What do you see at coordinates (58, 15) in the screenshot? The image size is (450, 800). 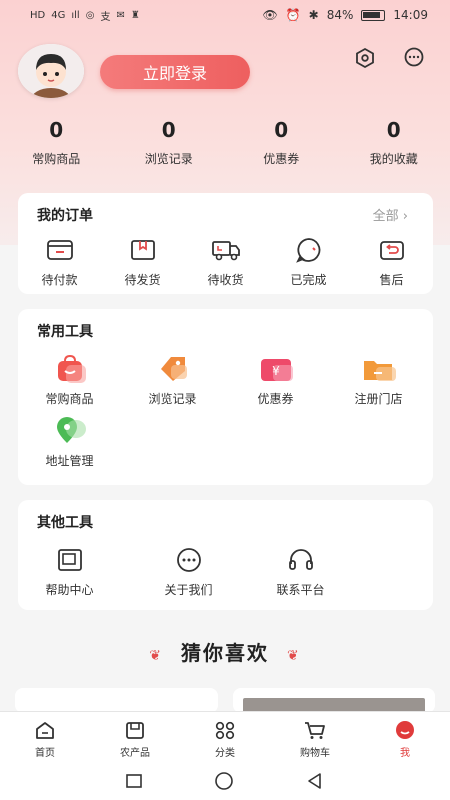 I see `network-indicator: 4G` at bounding box center [58, 15].